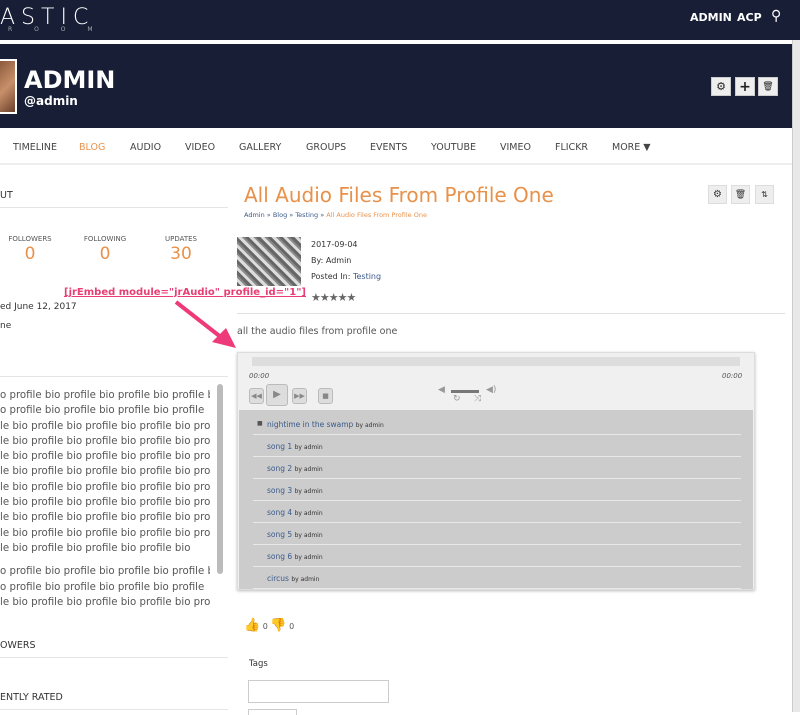 The width and height of the screenshot is (800, 715). Describe the element at coordinates (491, 390) in the screenshot. I see `volume-max-icon: ◀)` at that location.